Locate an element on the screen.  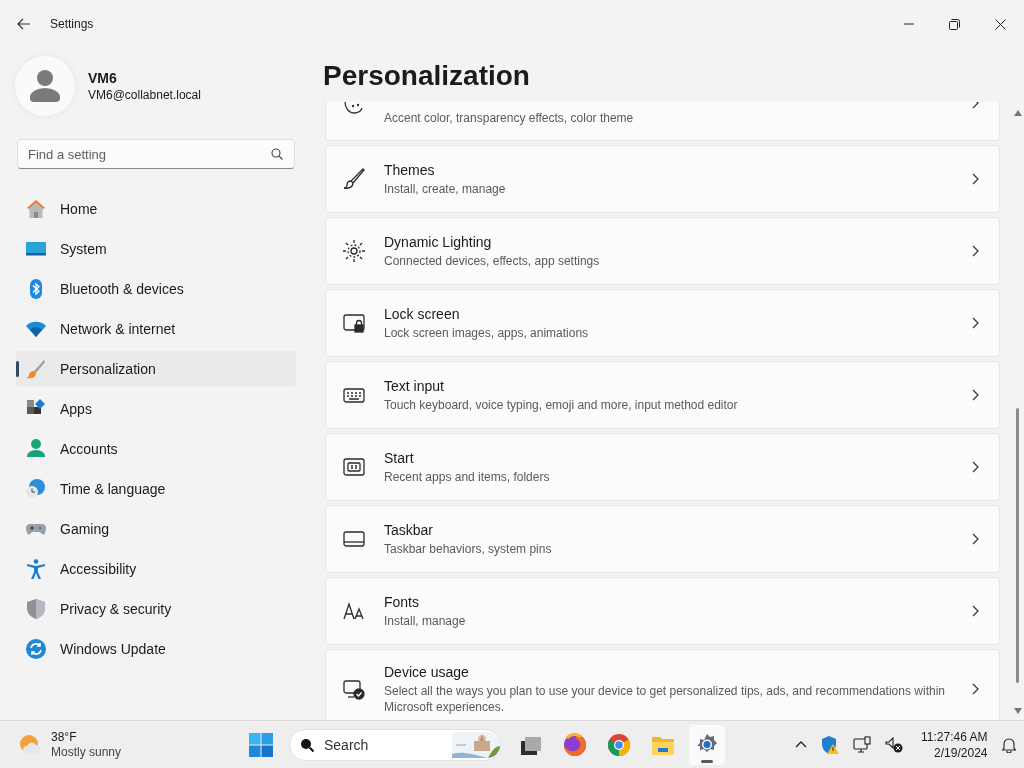
nav-item: Windows Update is located at coordinates (156, 649).